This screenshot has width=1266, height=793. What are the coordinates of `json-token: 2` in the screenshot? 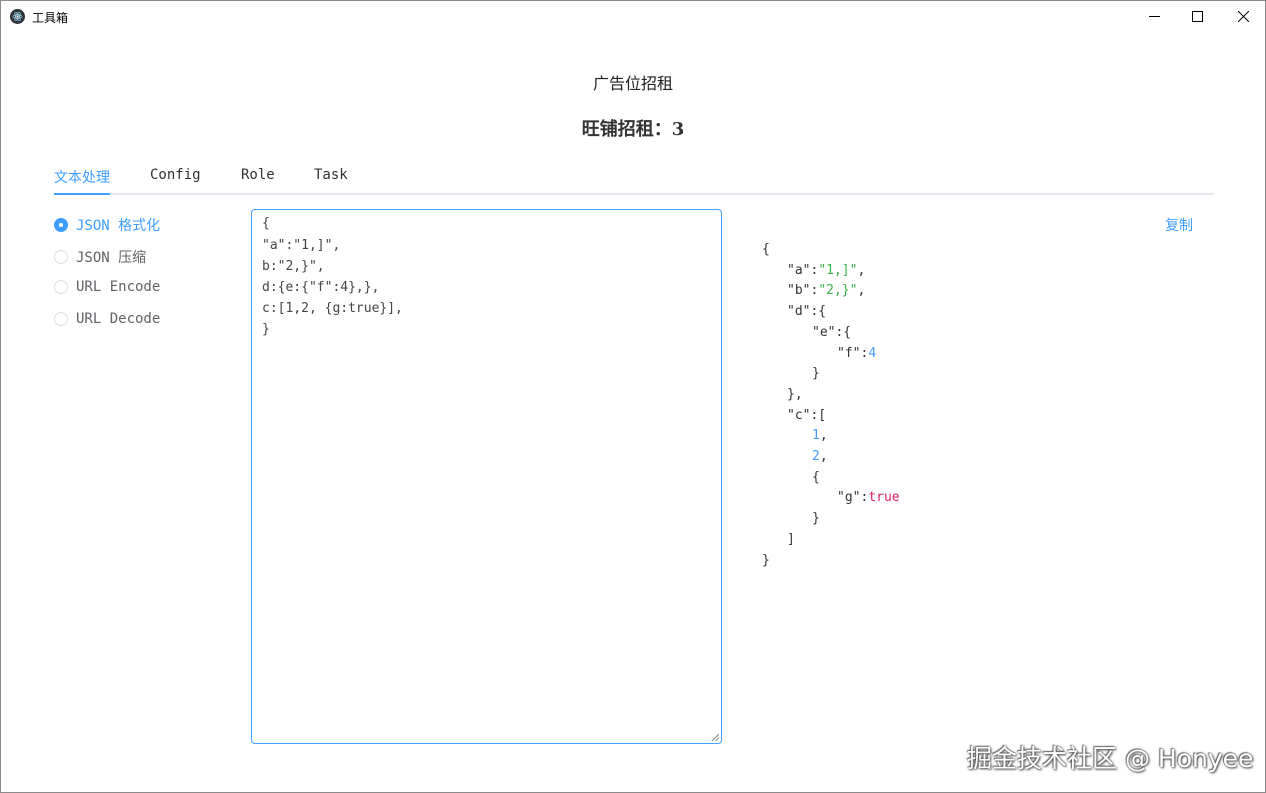 It's located at (816, 456).